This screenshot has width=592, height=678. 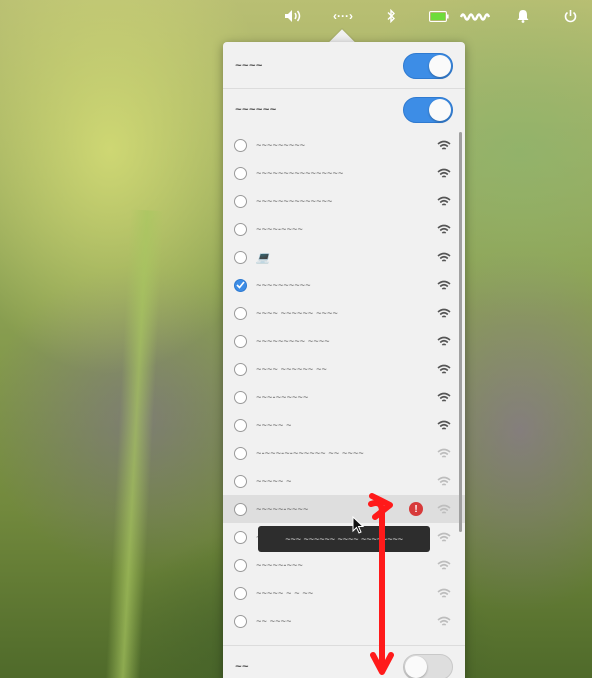 I want to click on network-item: ~~~~~~~~~~~~~~~~, so click(x=344, y=173).